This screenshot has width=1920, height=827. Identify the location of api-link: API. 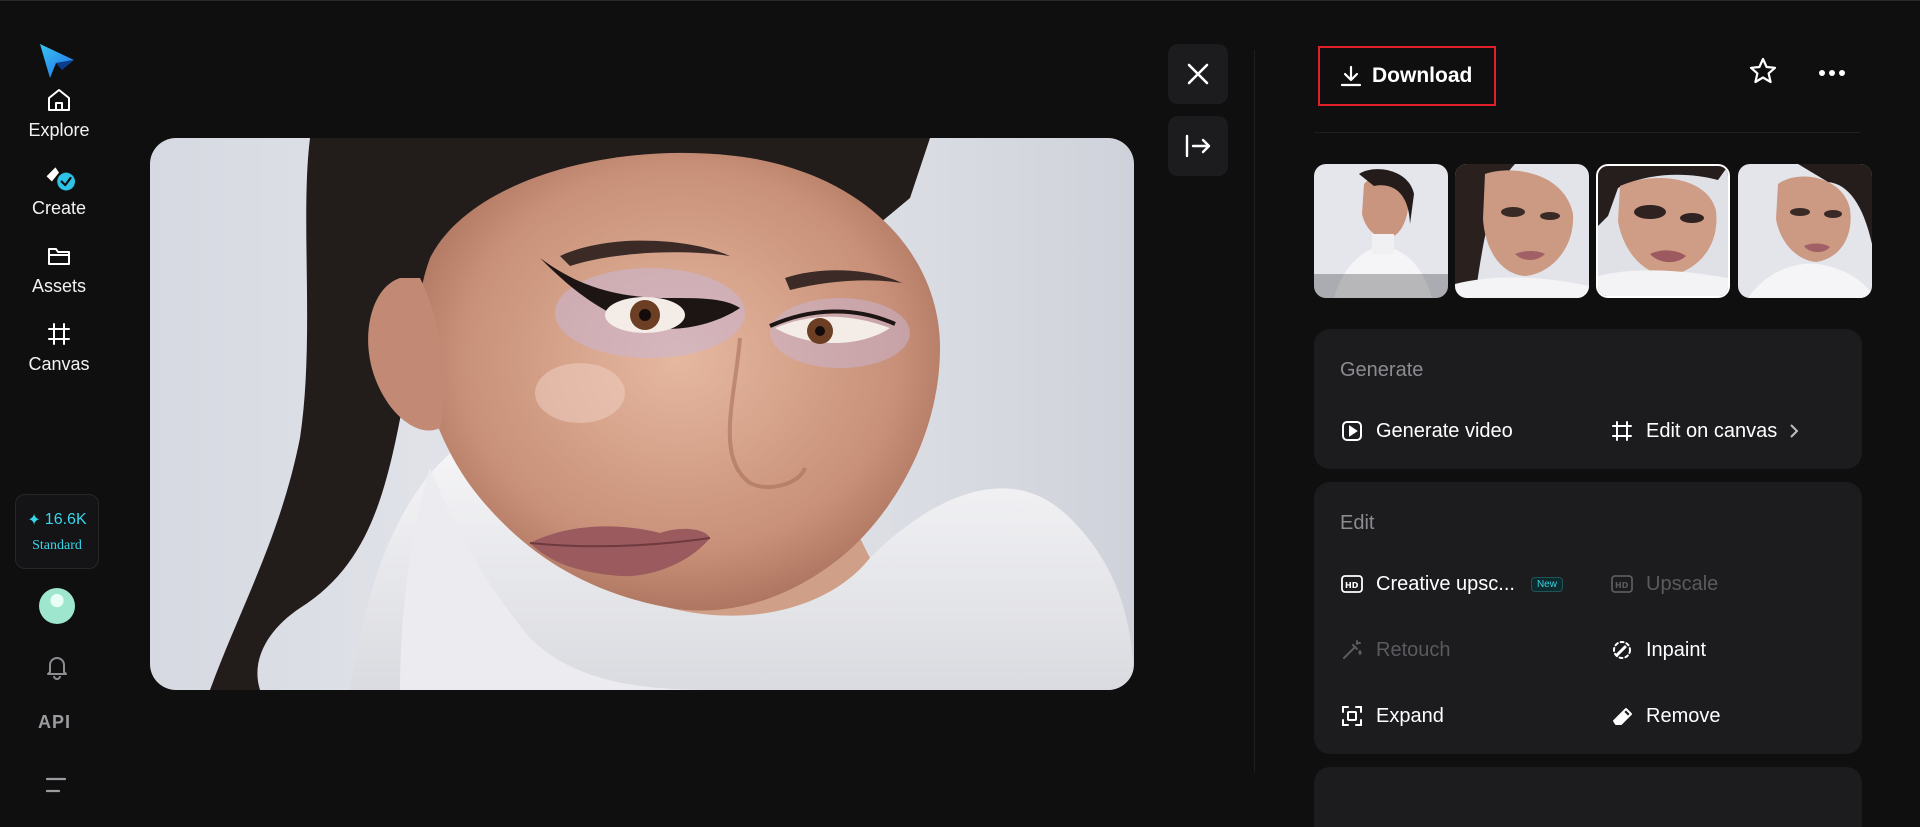
(54, 722).